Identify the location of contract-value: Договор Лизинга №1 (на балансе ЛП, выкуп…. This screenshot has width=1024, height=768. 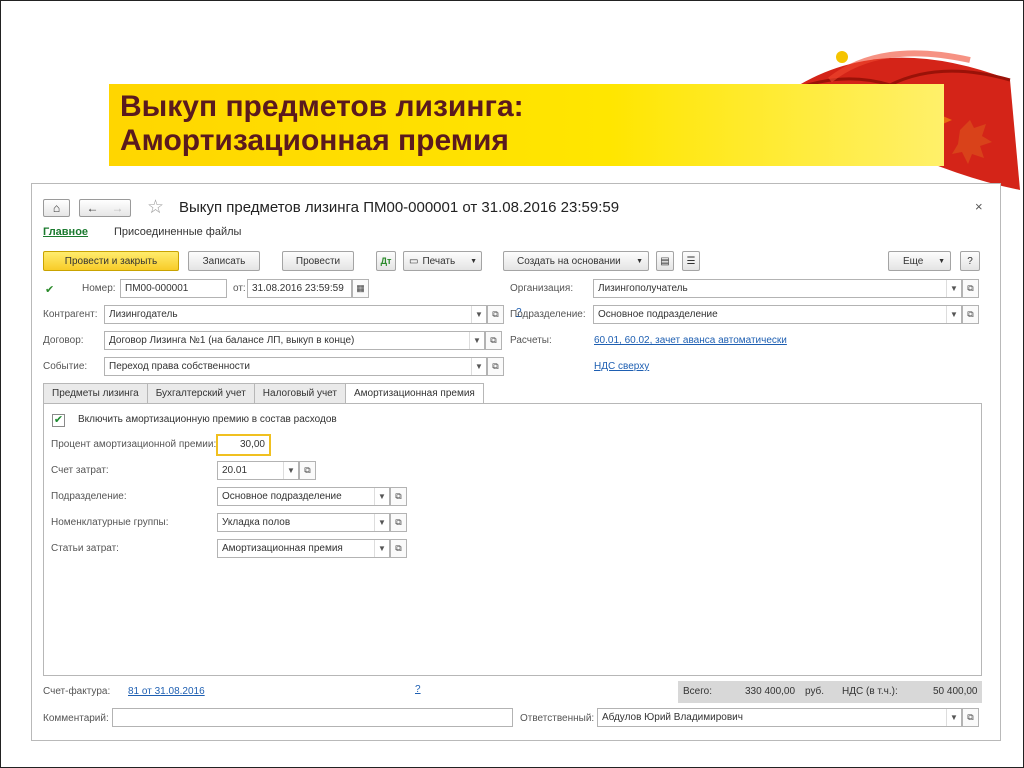
(232, 340).